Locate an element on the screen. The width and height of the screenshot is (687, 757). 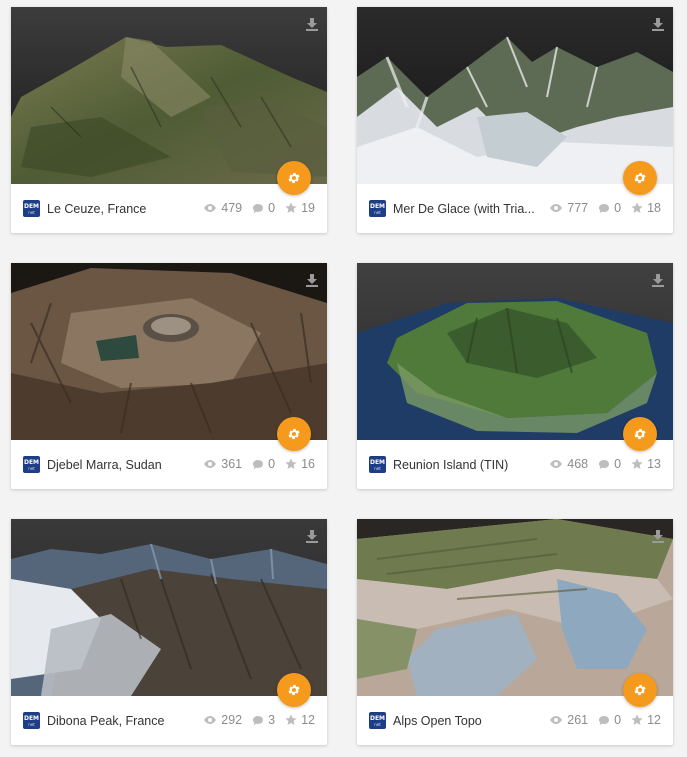
model-title: Reunion Island (TIN) is located at coordinates (468, 465).